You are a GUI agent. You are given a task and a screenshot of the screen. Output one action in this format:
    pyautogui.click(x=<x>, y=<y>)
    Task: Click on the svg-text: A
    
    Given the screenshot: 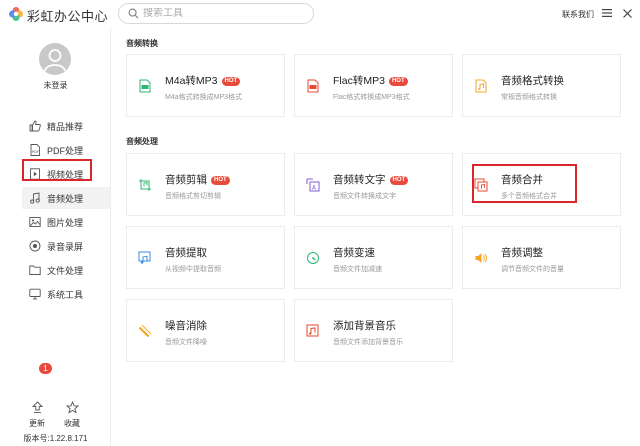 What is the action you would take?
    pyautogui.click(x=314, y=188)
    